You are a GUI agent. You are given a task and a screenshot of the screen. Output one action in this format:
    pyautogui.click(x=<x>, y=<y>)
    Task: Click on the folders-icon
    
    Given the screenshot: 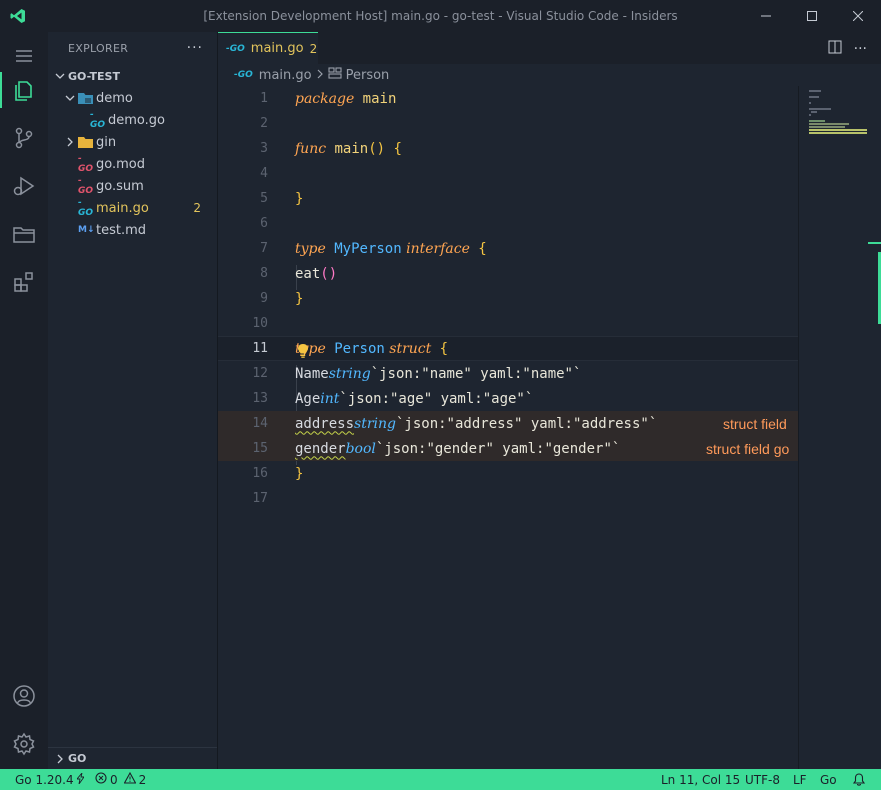 What is the action you would take?
    pyautogui.click(x=24, y=234)
    